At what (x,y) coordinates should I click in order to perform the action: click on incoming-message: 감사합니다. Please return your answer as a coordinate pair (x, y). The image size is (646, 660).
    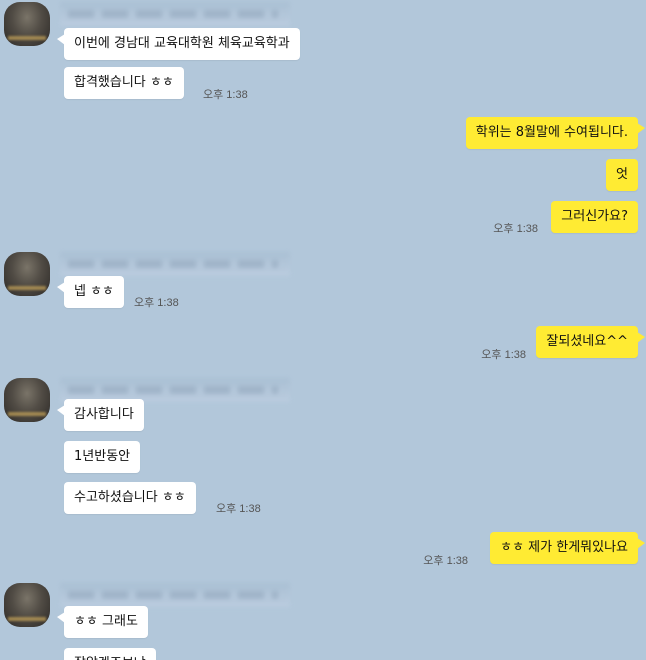
    Looking at the image, I should click on (100, 415).